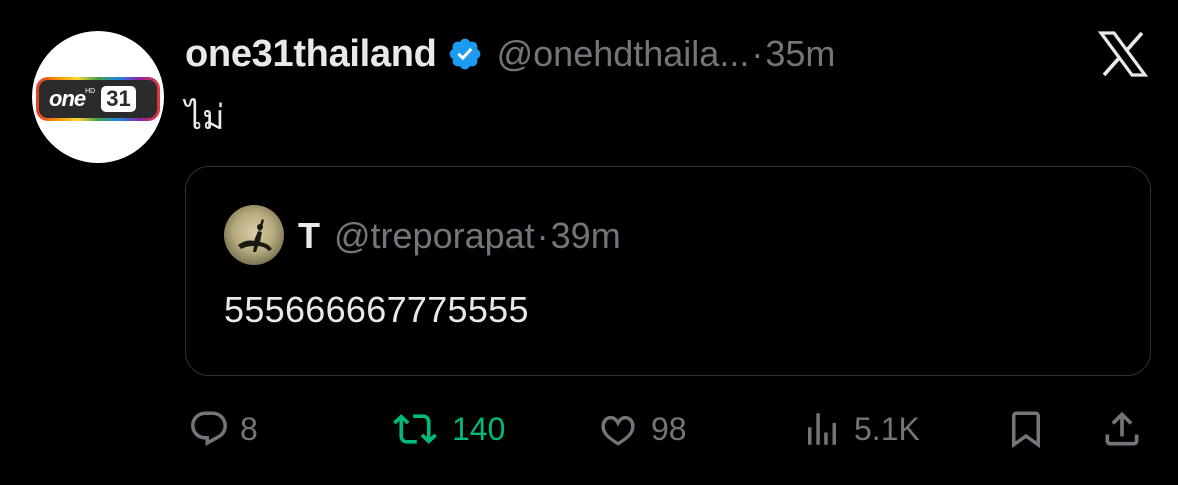  I want to click on like-button: 98, so click(641, 429).